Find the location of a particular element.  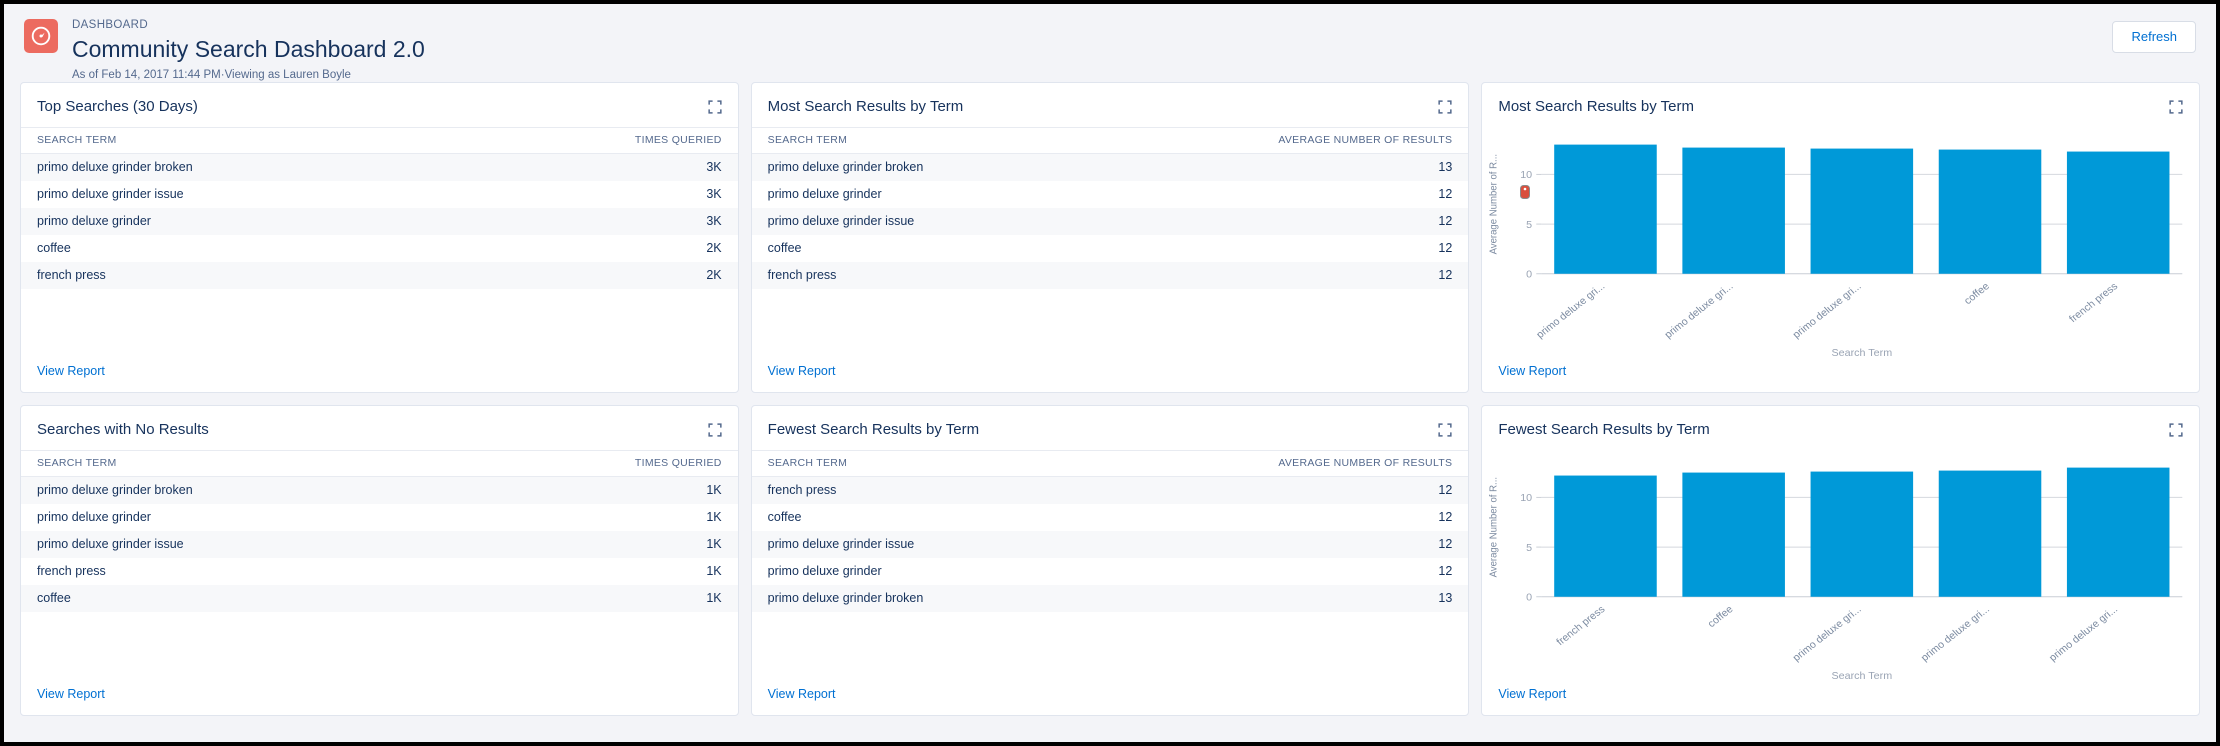

refresh-button: Refresh is located at coordinates (2154, 37).